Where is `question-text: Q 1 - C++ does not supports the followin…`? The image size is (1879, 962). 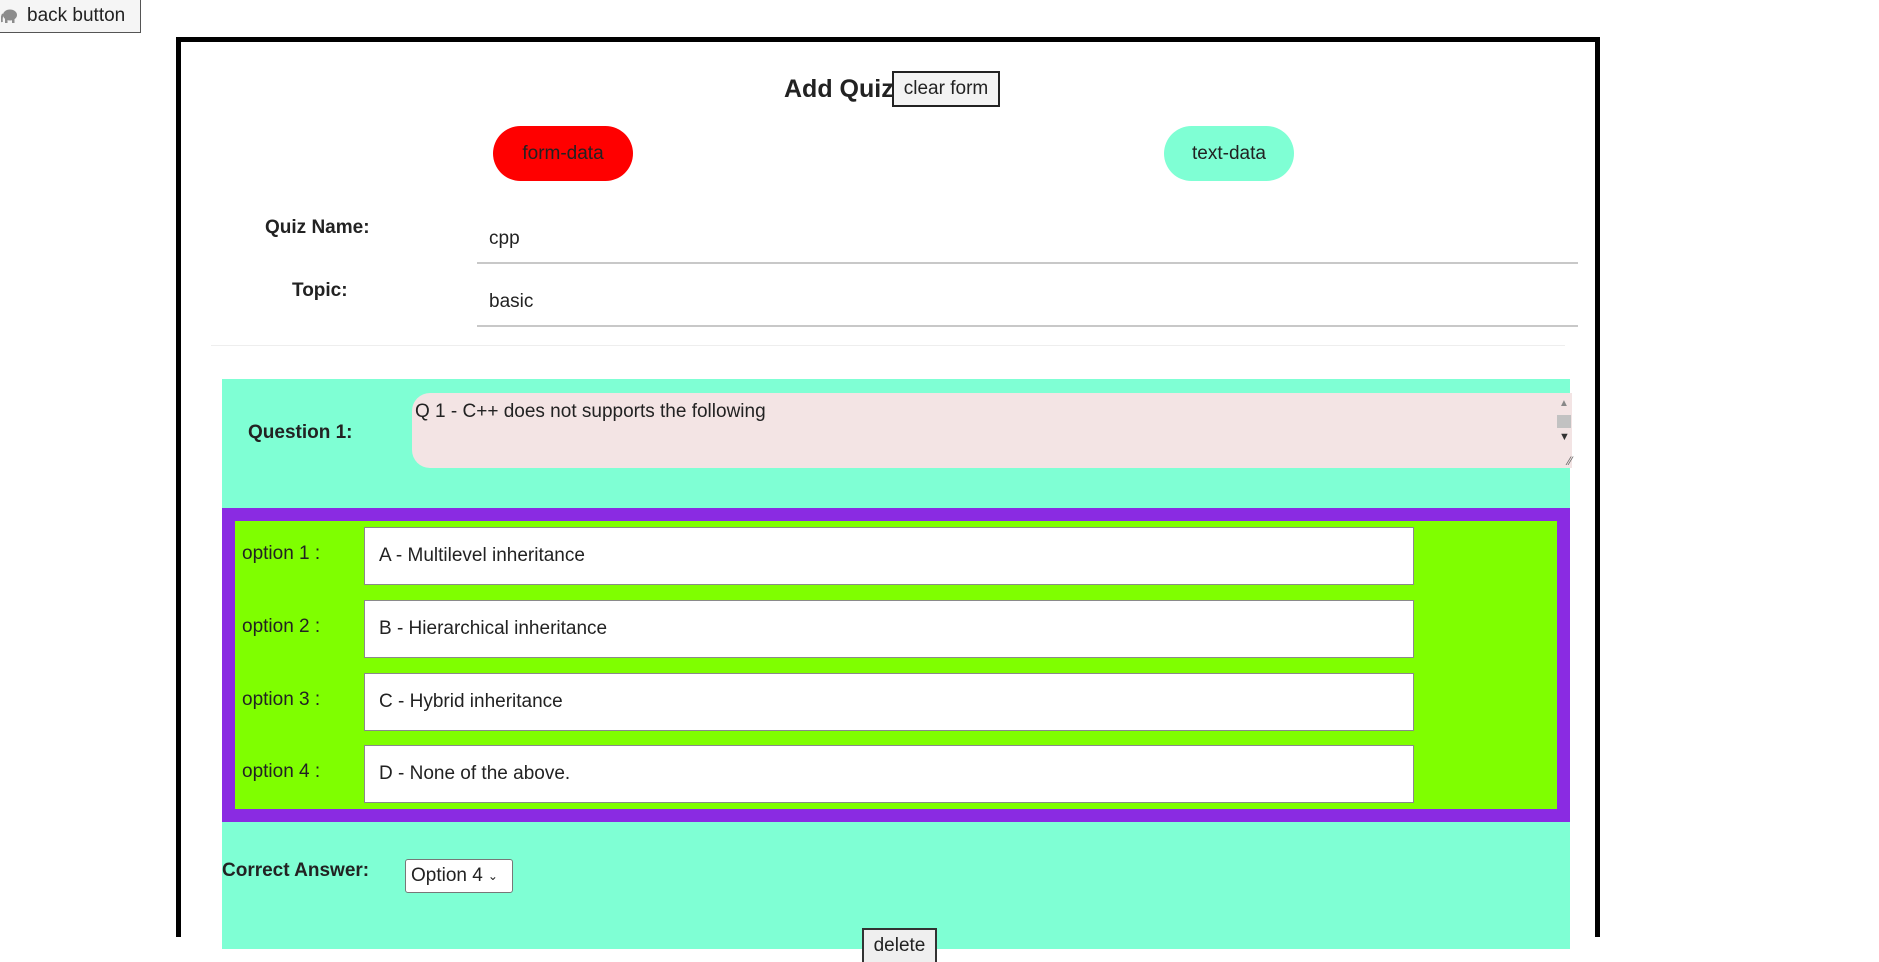
question-text: Q 1 - C++ does not supports the followin… is located at coordinates (590, 411).